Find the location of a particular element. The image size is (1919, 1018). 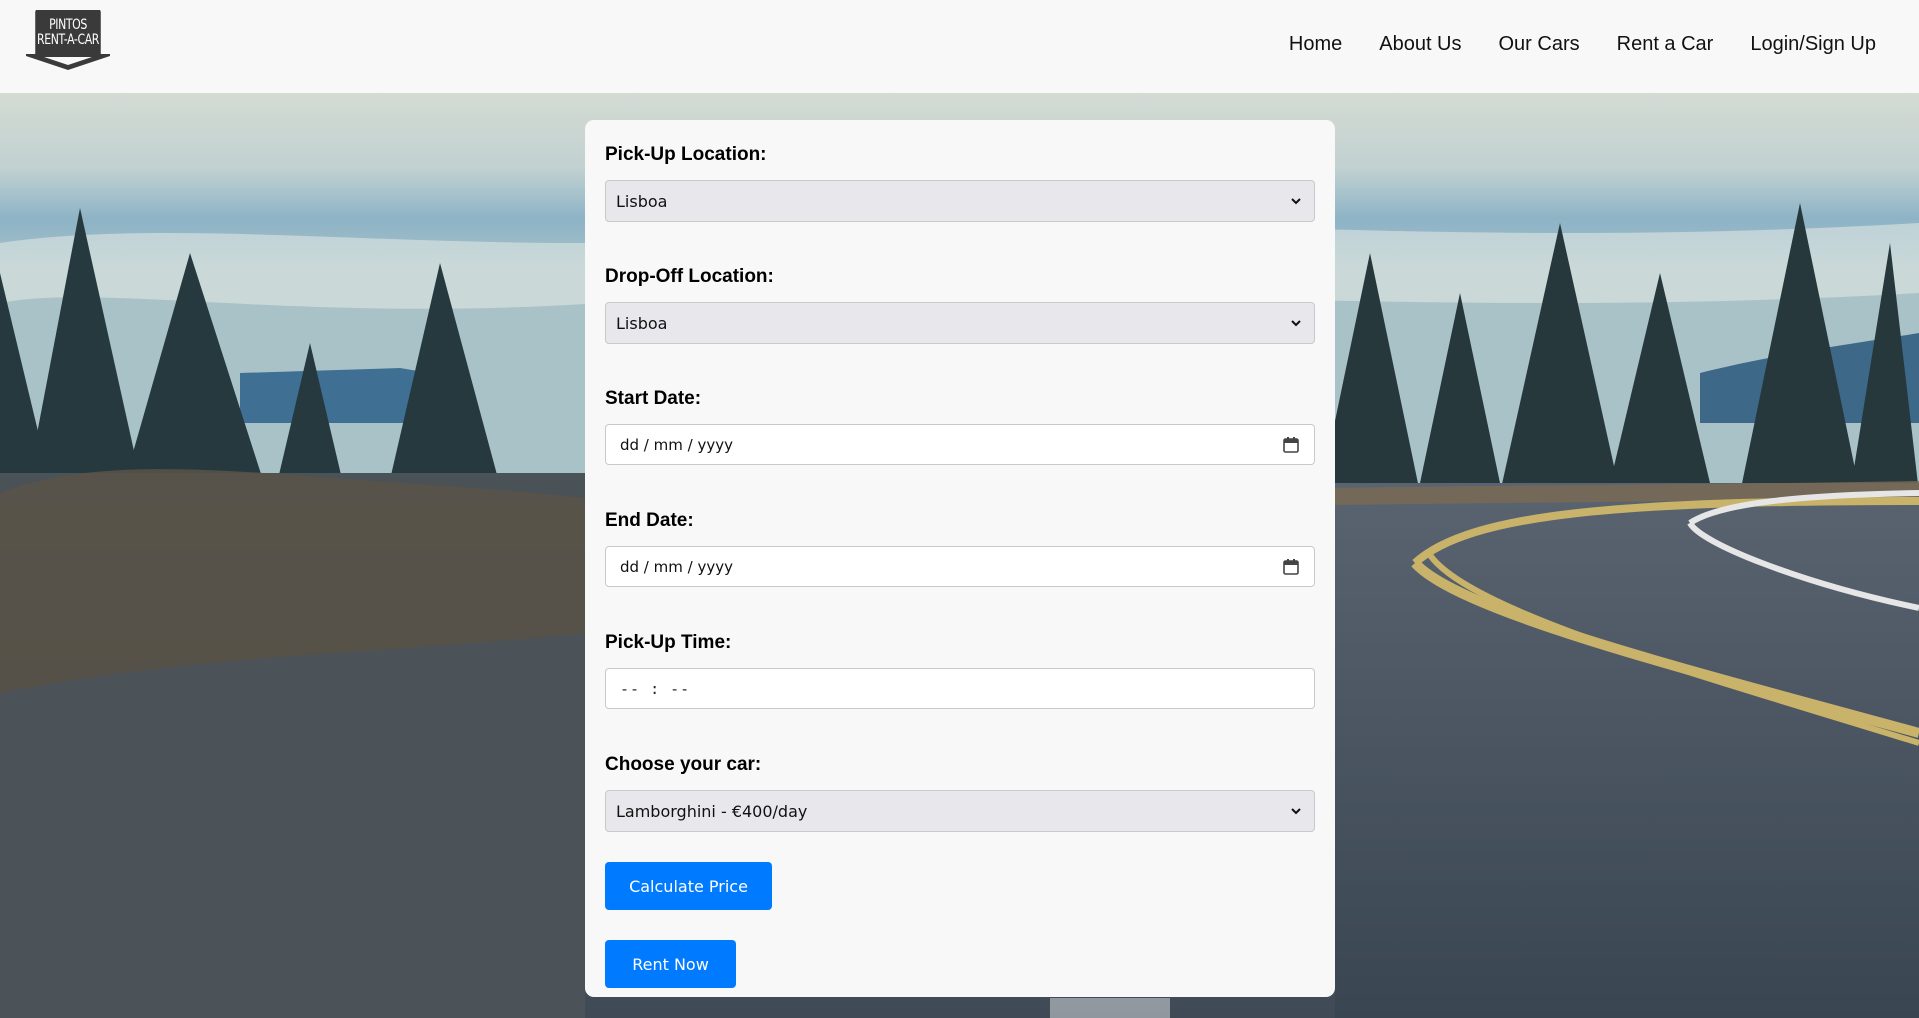

logo-line-1: PINTOS is located at coordinates (68, 25).